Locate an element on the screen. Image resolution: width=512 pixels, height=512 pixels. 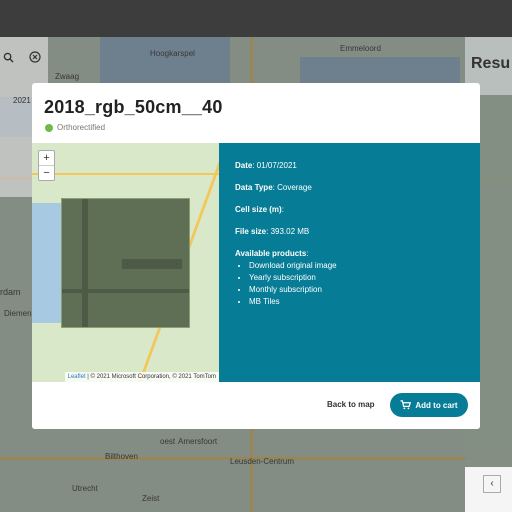
orthophoto-footprint is located at coordinates (125, 263).